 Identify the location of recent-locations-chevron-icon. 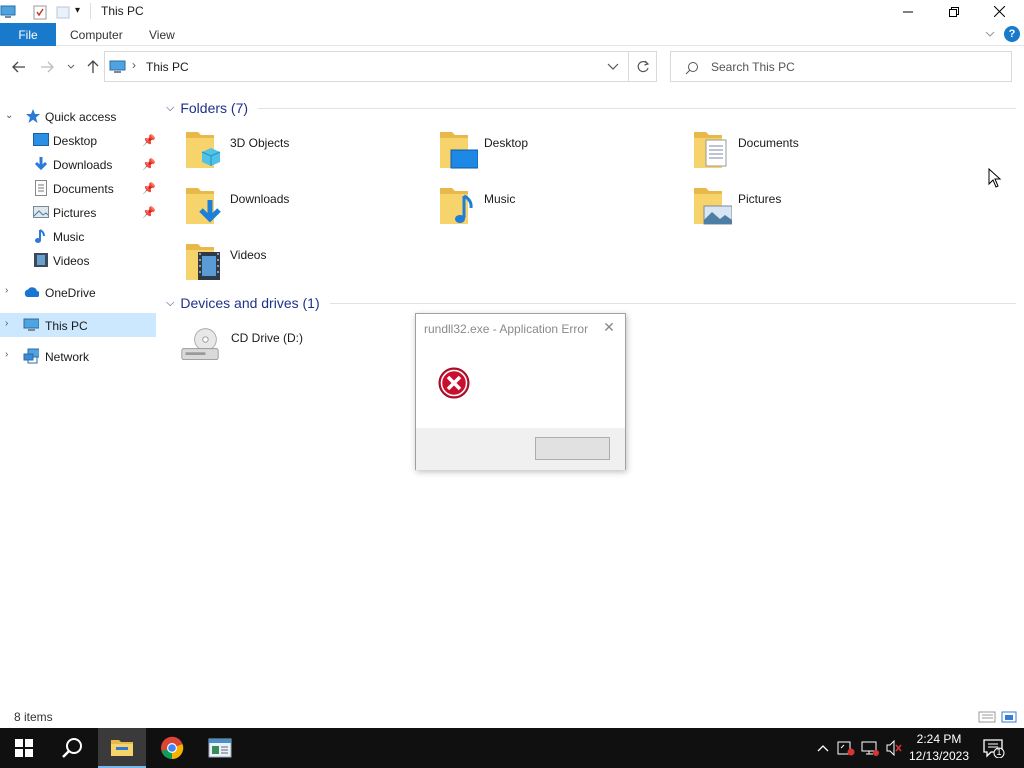
(71, 67).